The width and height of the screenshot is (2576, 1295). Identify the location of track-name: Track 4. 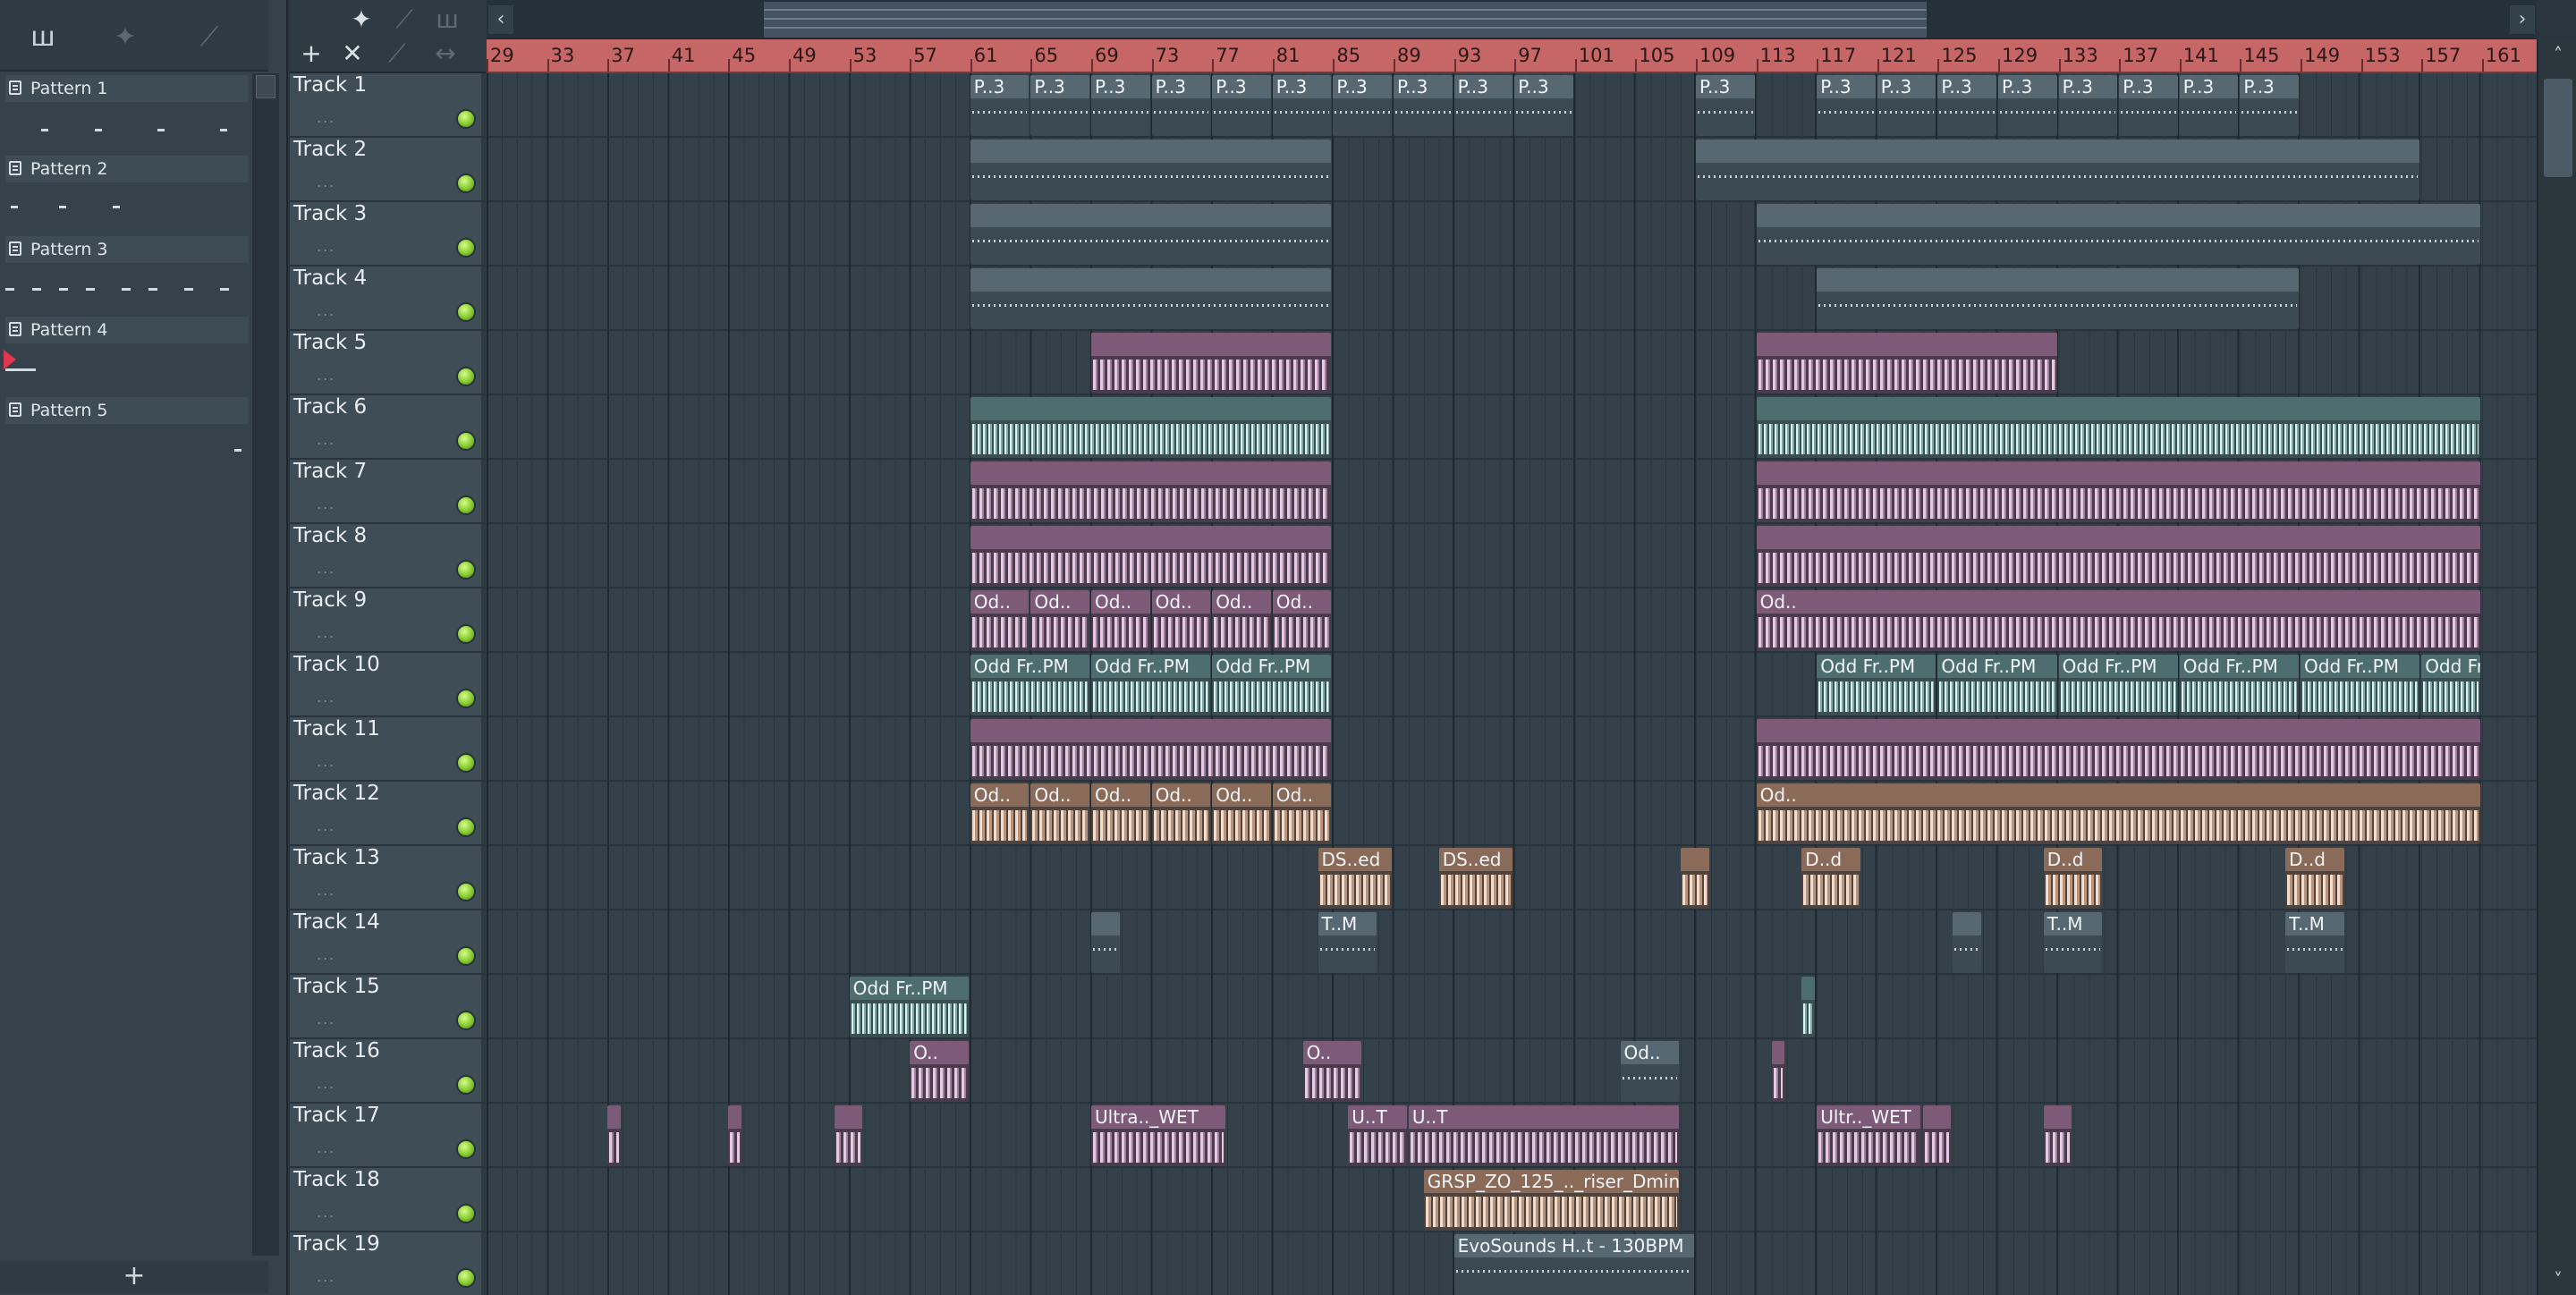
(330, 279).